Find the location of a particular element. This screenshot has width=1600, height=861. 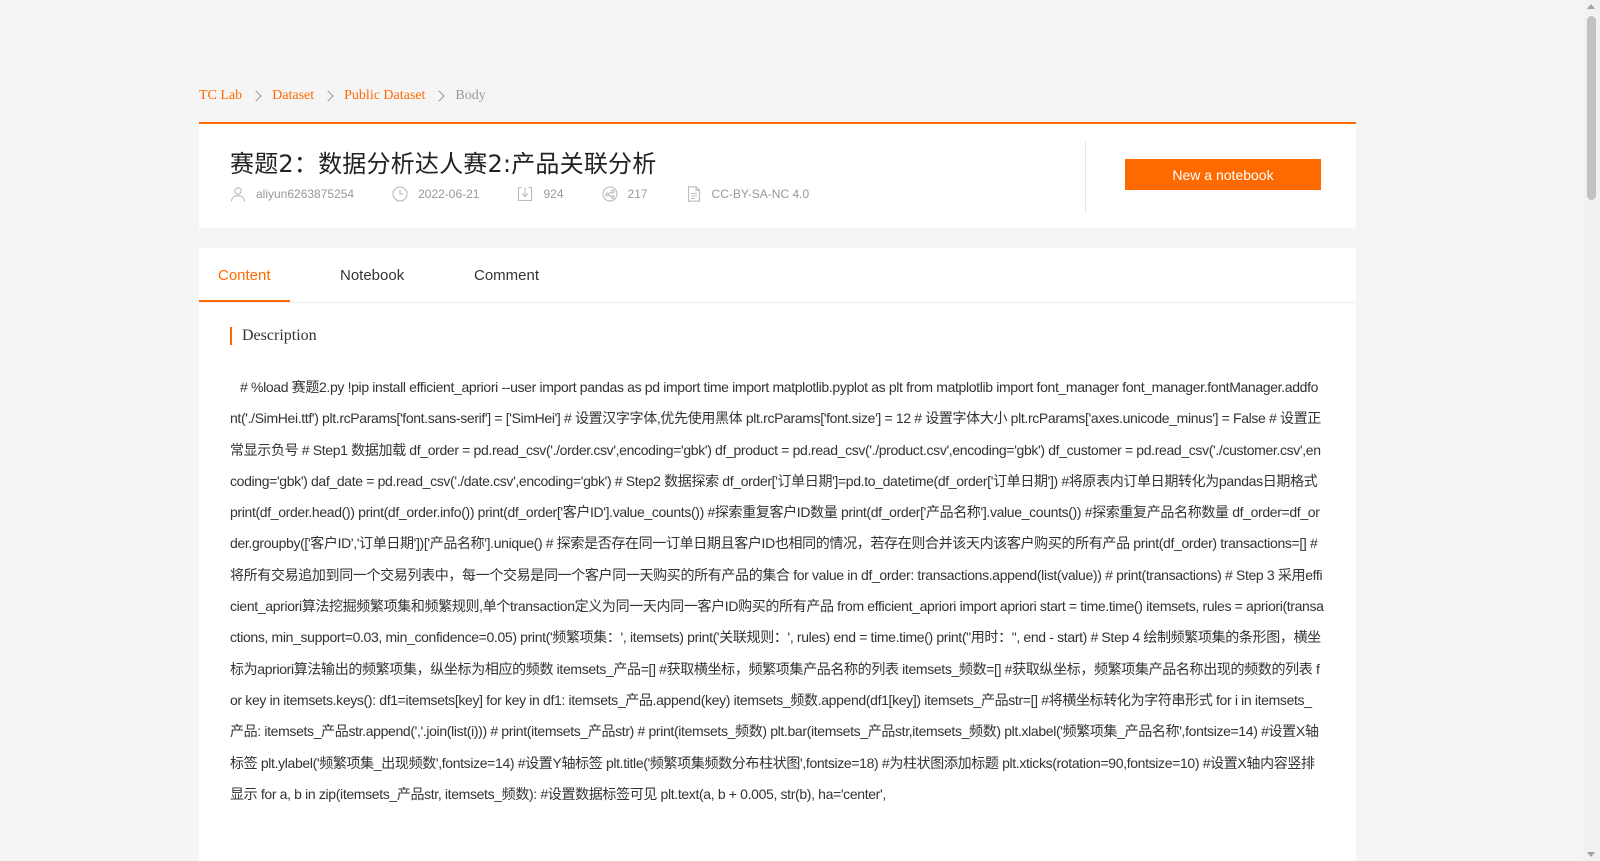

header-divider is located at coordinates (1085, 177).